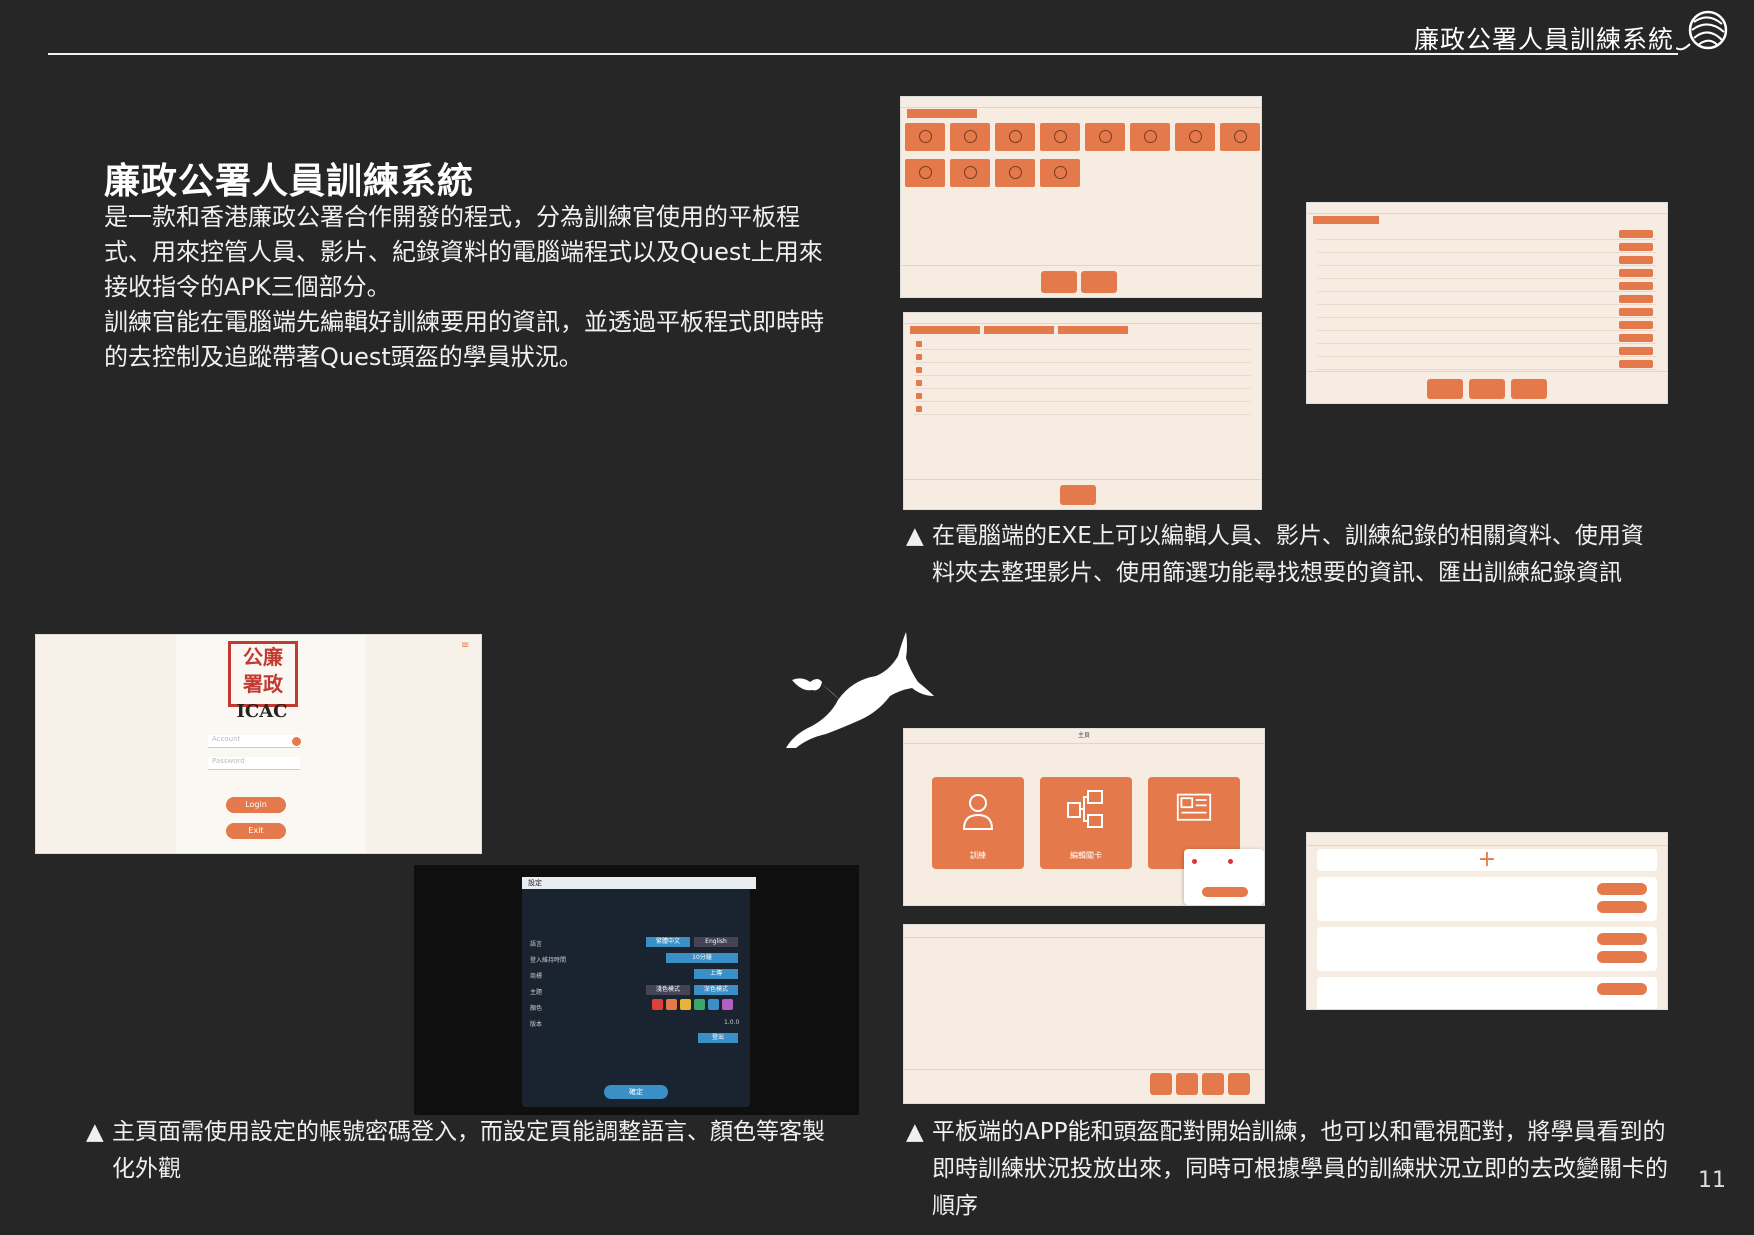 Image resolution: width=1754 pixels, height=1235 pixels. What do you see at coordinates (296, 741) in the screenshot?
I see `dropdown-icon` at bounding box center [296, 741].